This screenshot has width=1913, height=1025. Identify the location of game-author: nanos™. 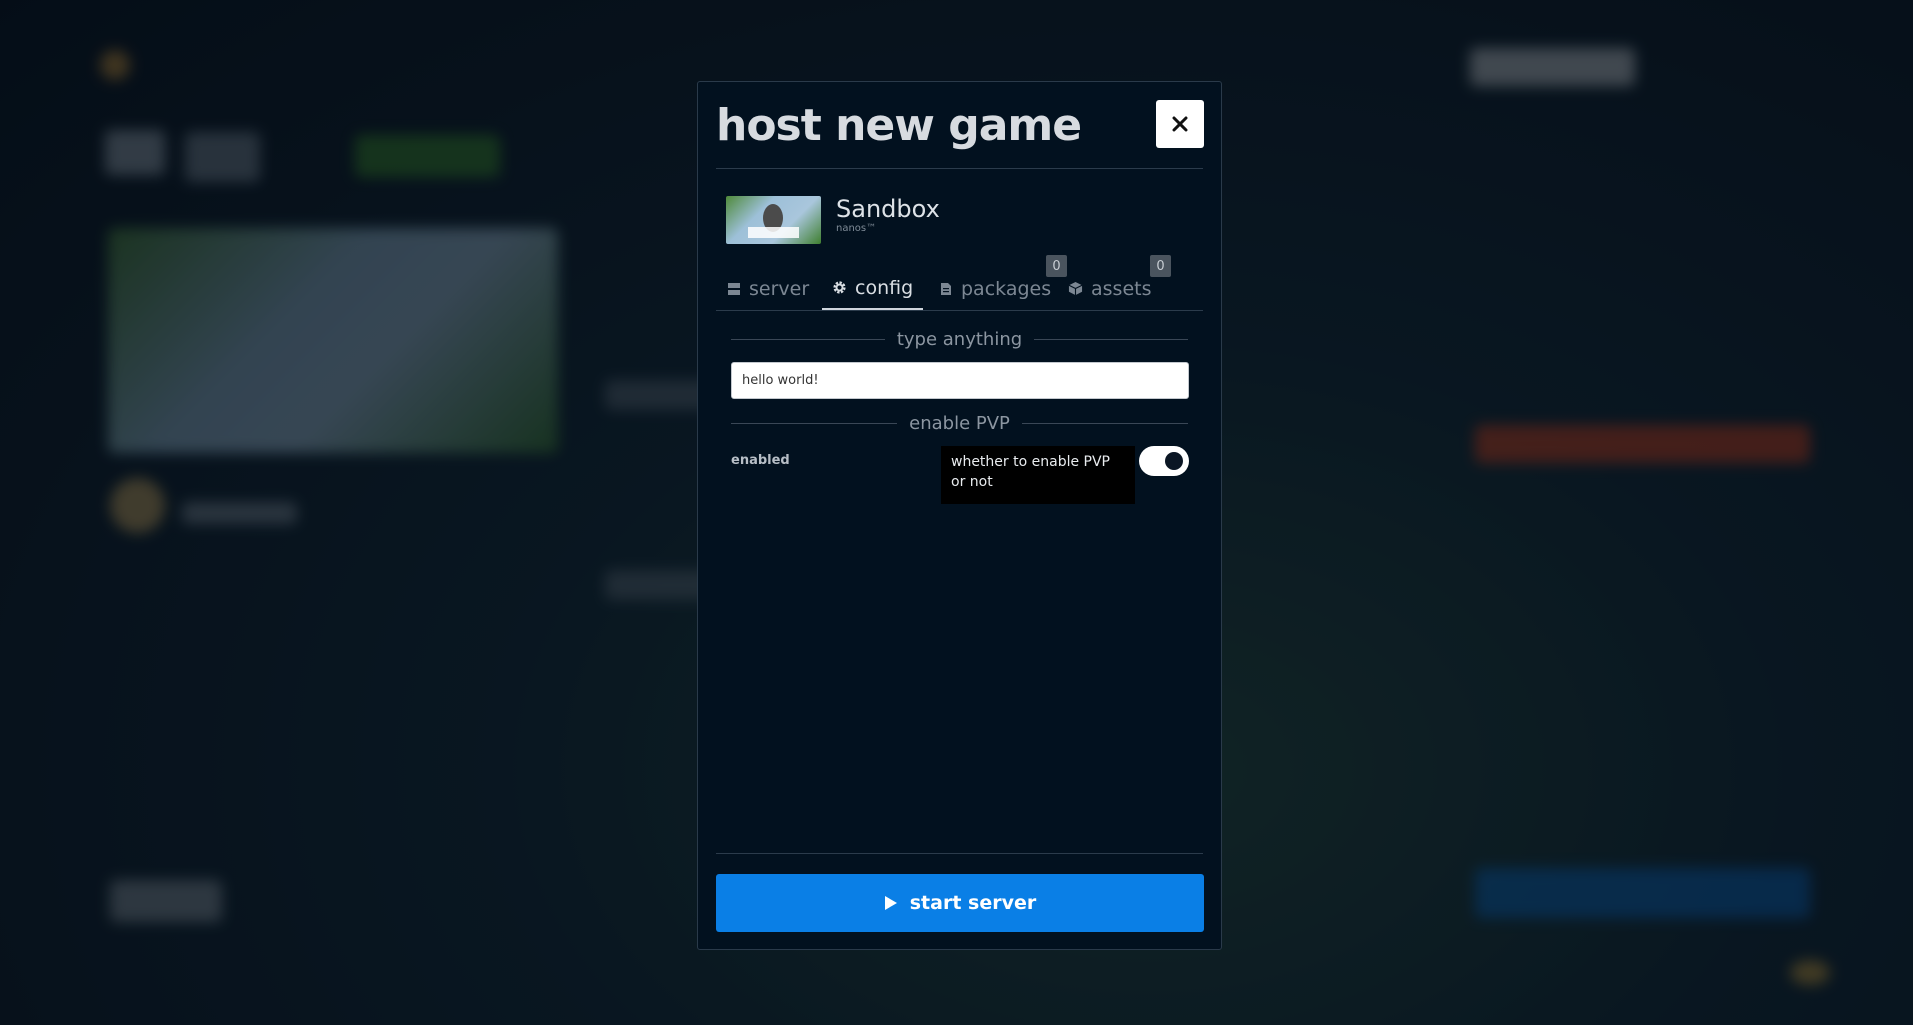
(856, 228).